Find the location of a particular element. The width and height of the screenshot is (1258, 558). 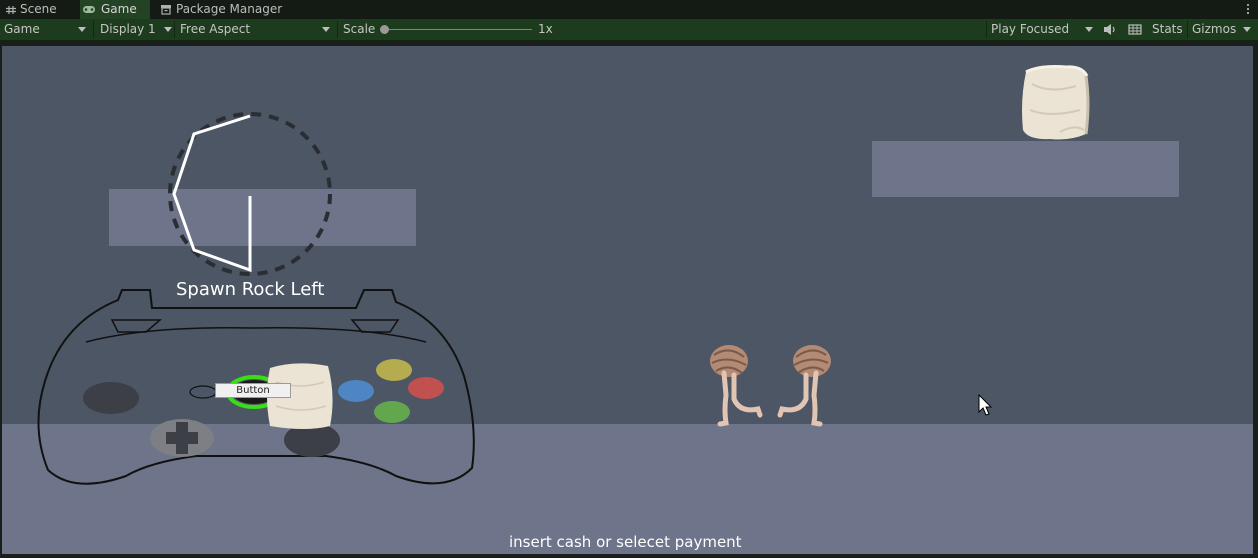

aspect-dropdown: Free Aspect is located at coordinates (256, 29).